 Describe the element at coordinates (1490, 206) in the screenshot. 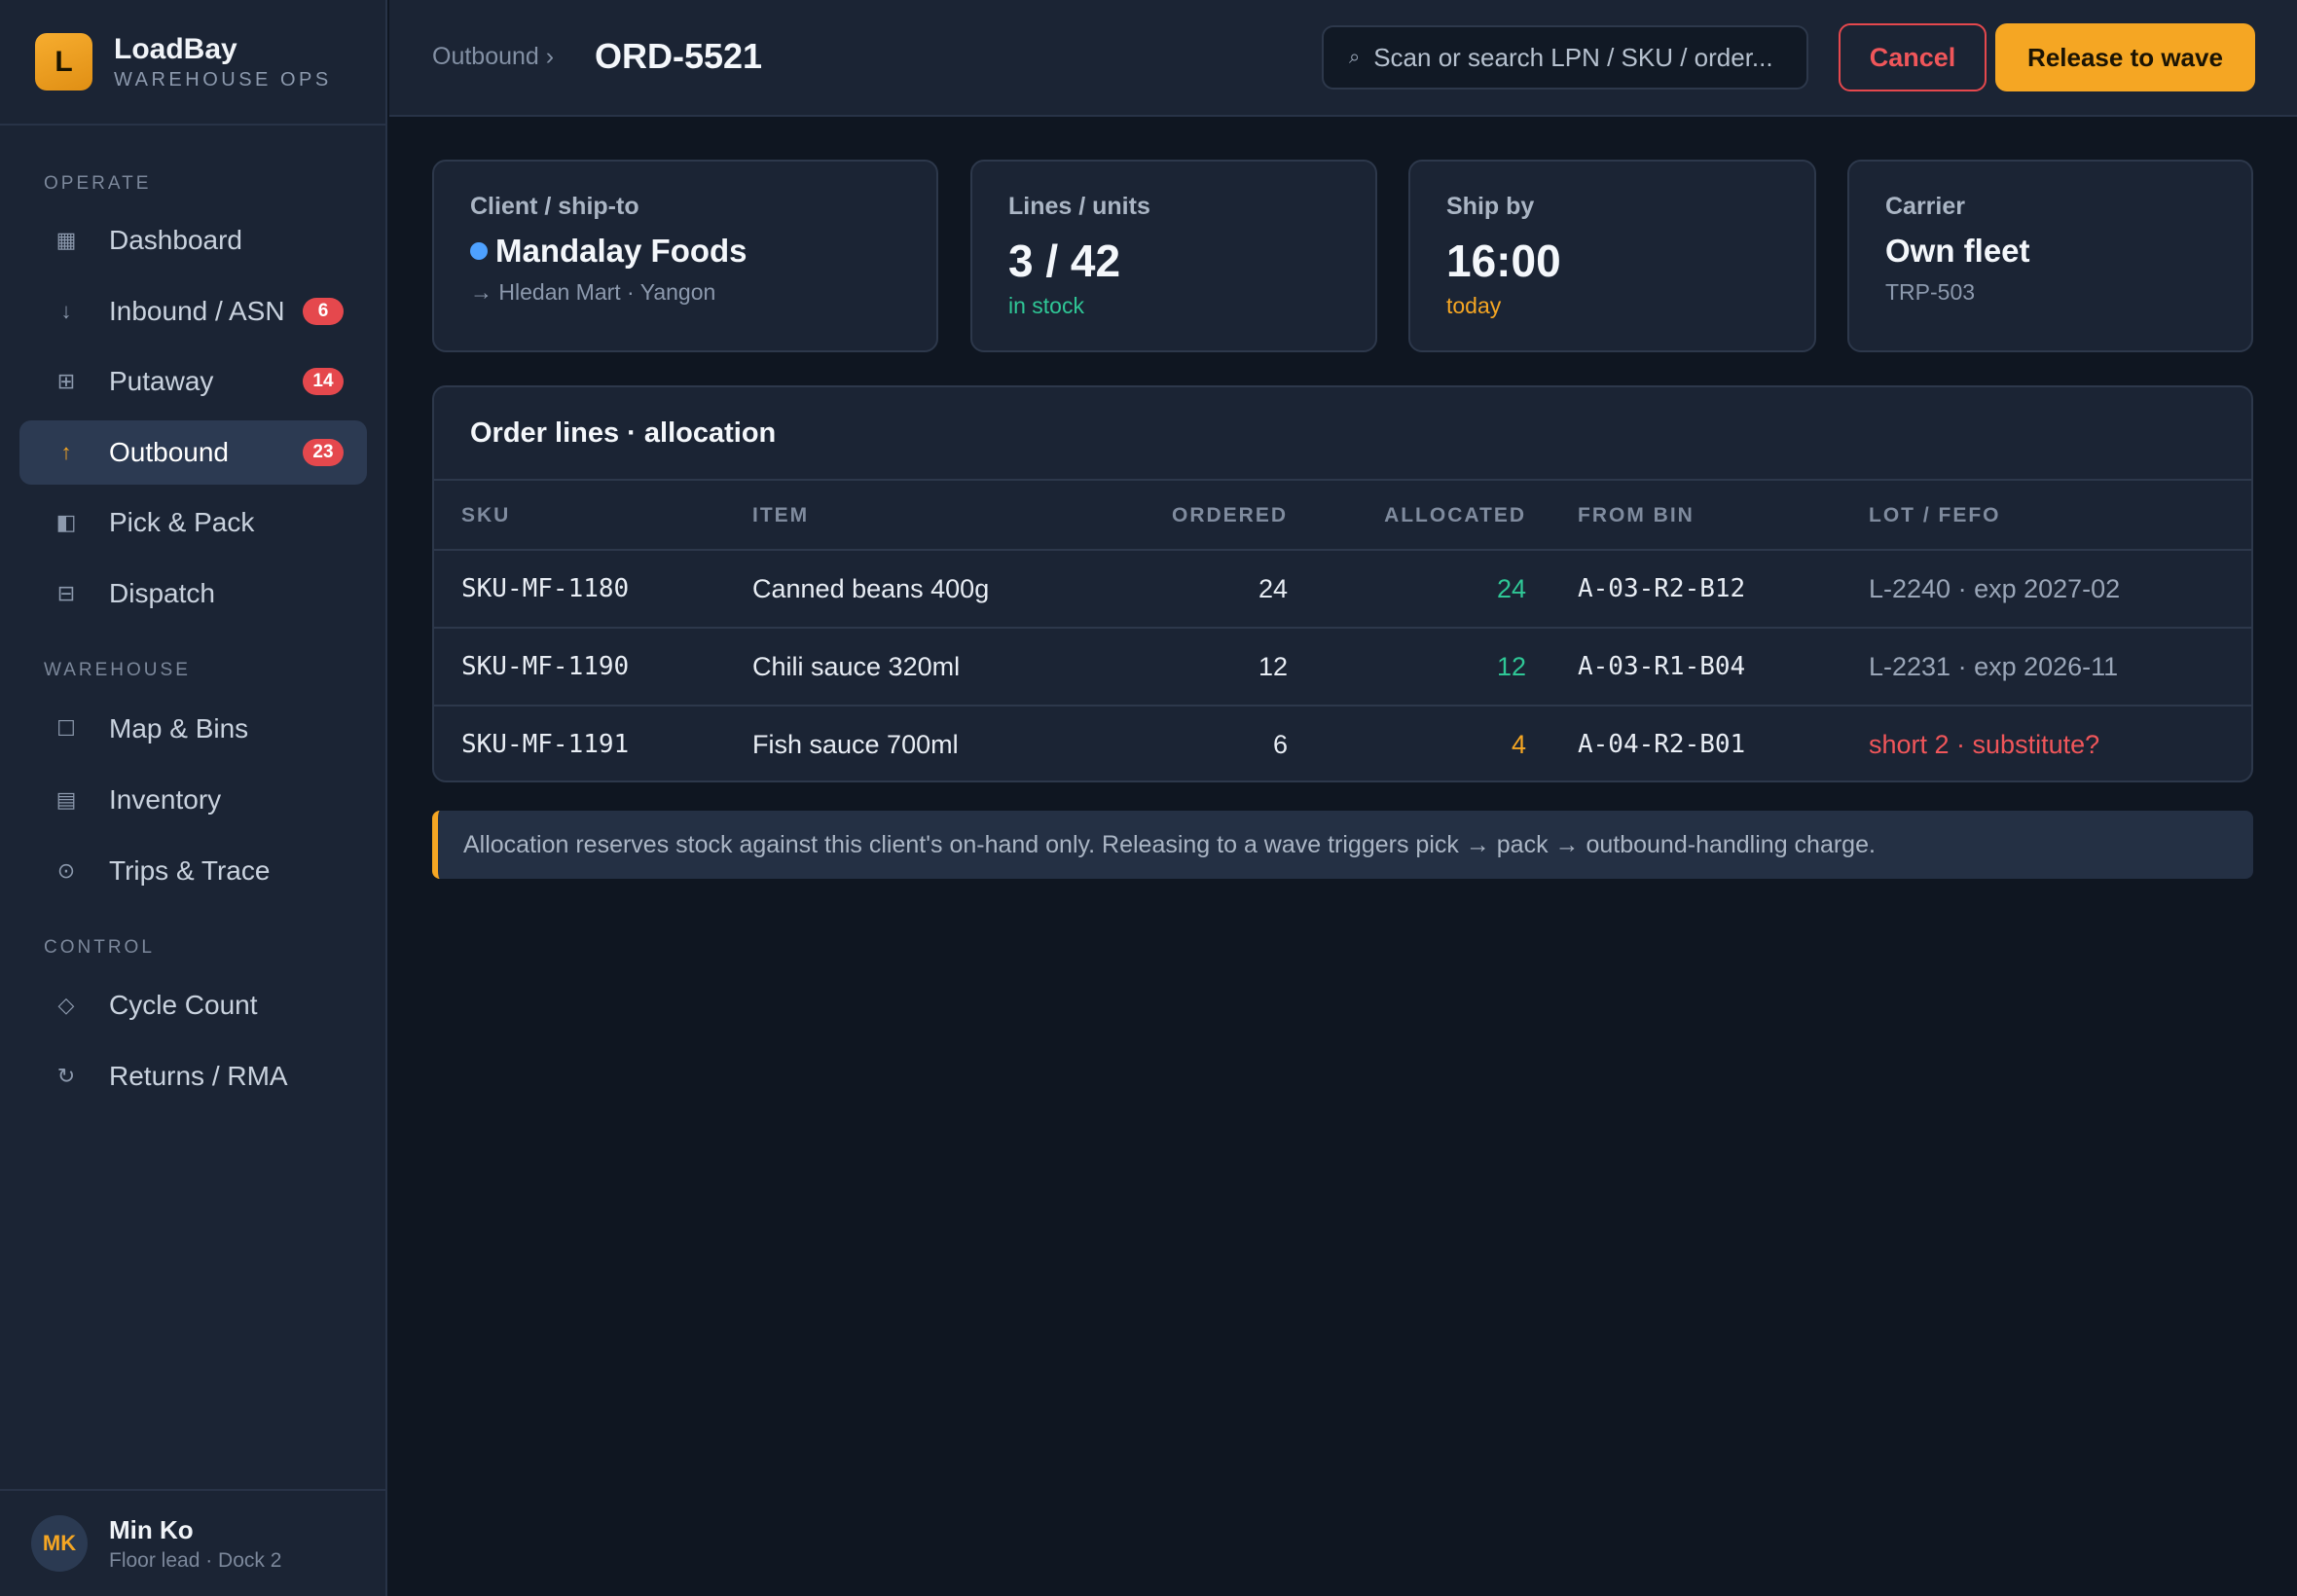

I see `card-label: Ship by` at that location.